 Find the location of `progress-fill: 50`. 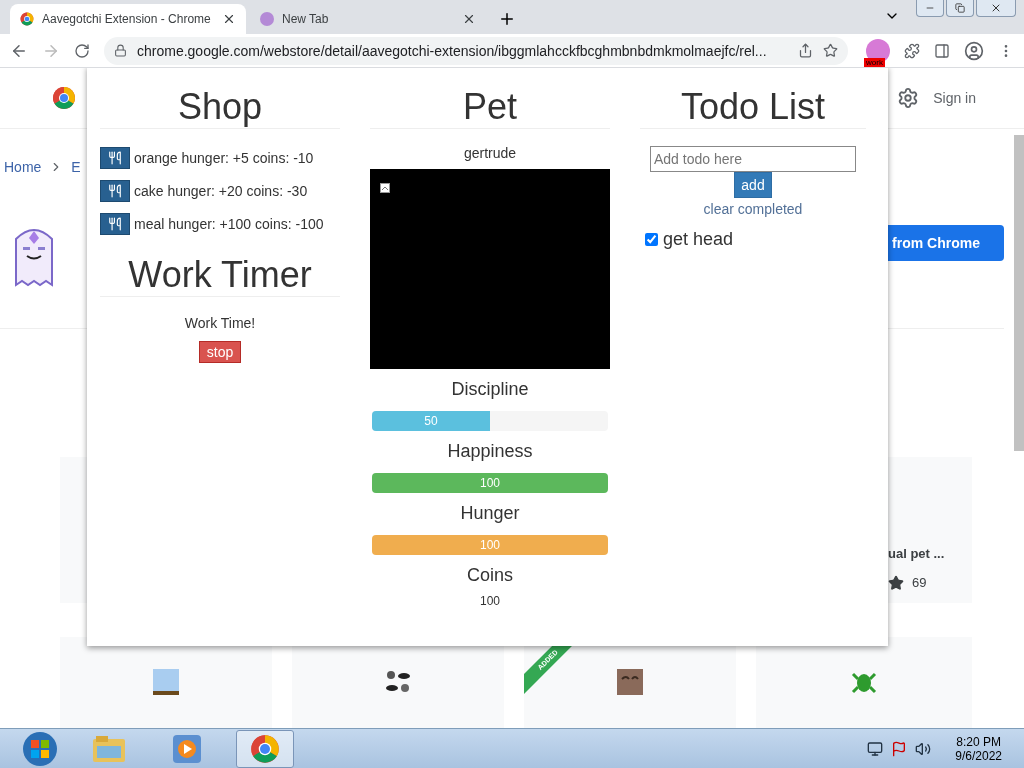

progress-fill: 50 is located at coordinates (431, 421).